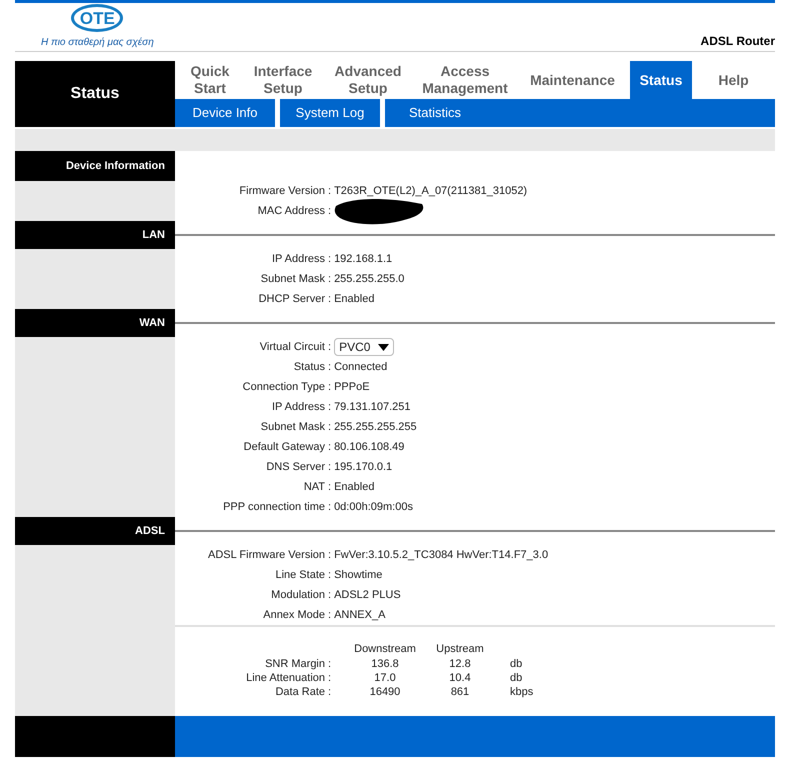  What do you see at coordinates (441, 555) in the screenshot?
I see `field-value: FwVer:3.10.5.2_TC3084 HwVer:T14.F7_3.0` at bounding box center [441, 555].